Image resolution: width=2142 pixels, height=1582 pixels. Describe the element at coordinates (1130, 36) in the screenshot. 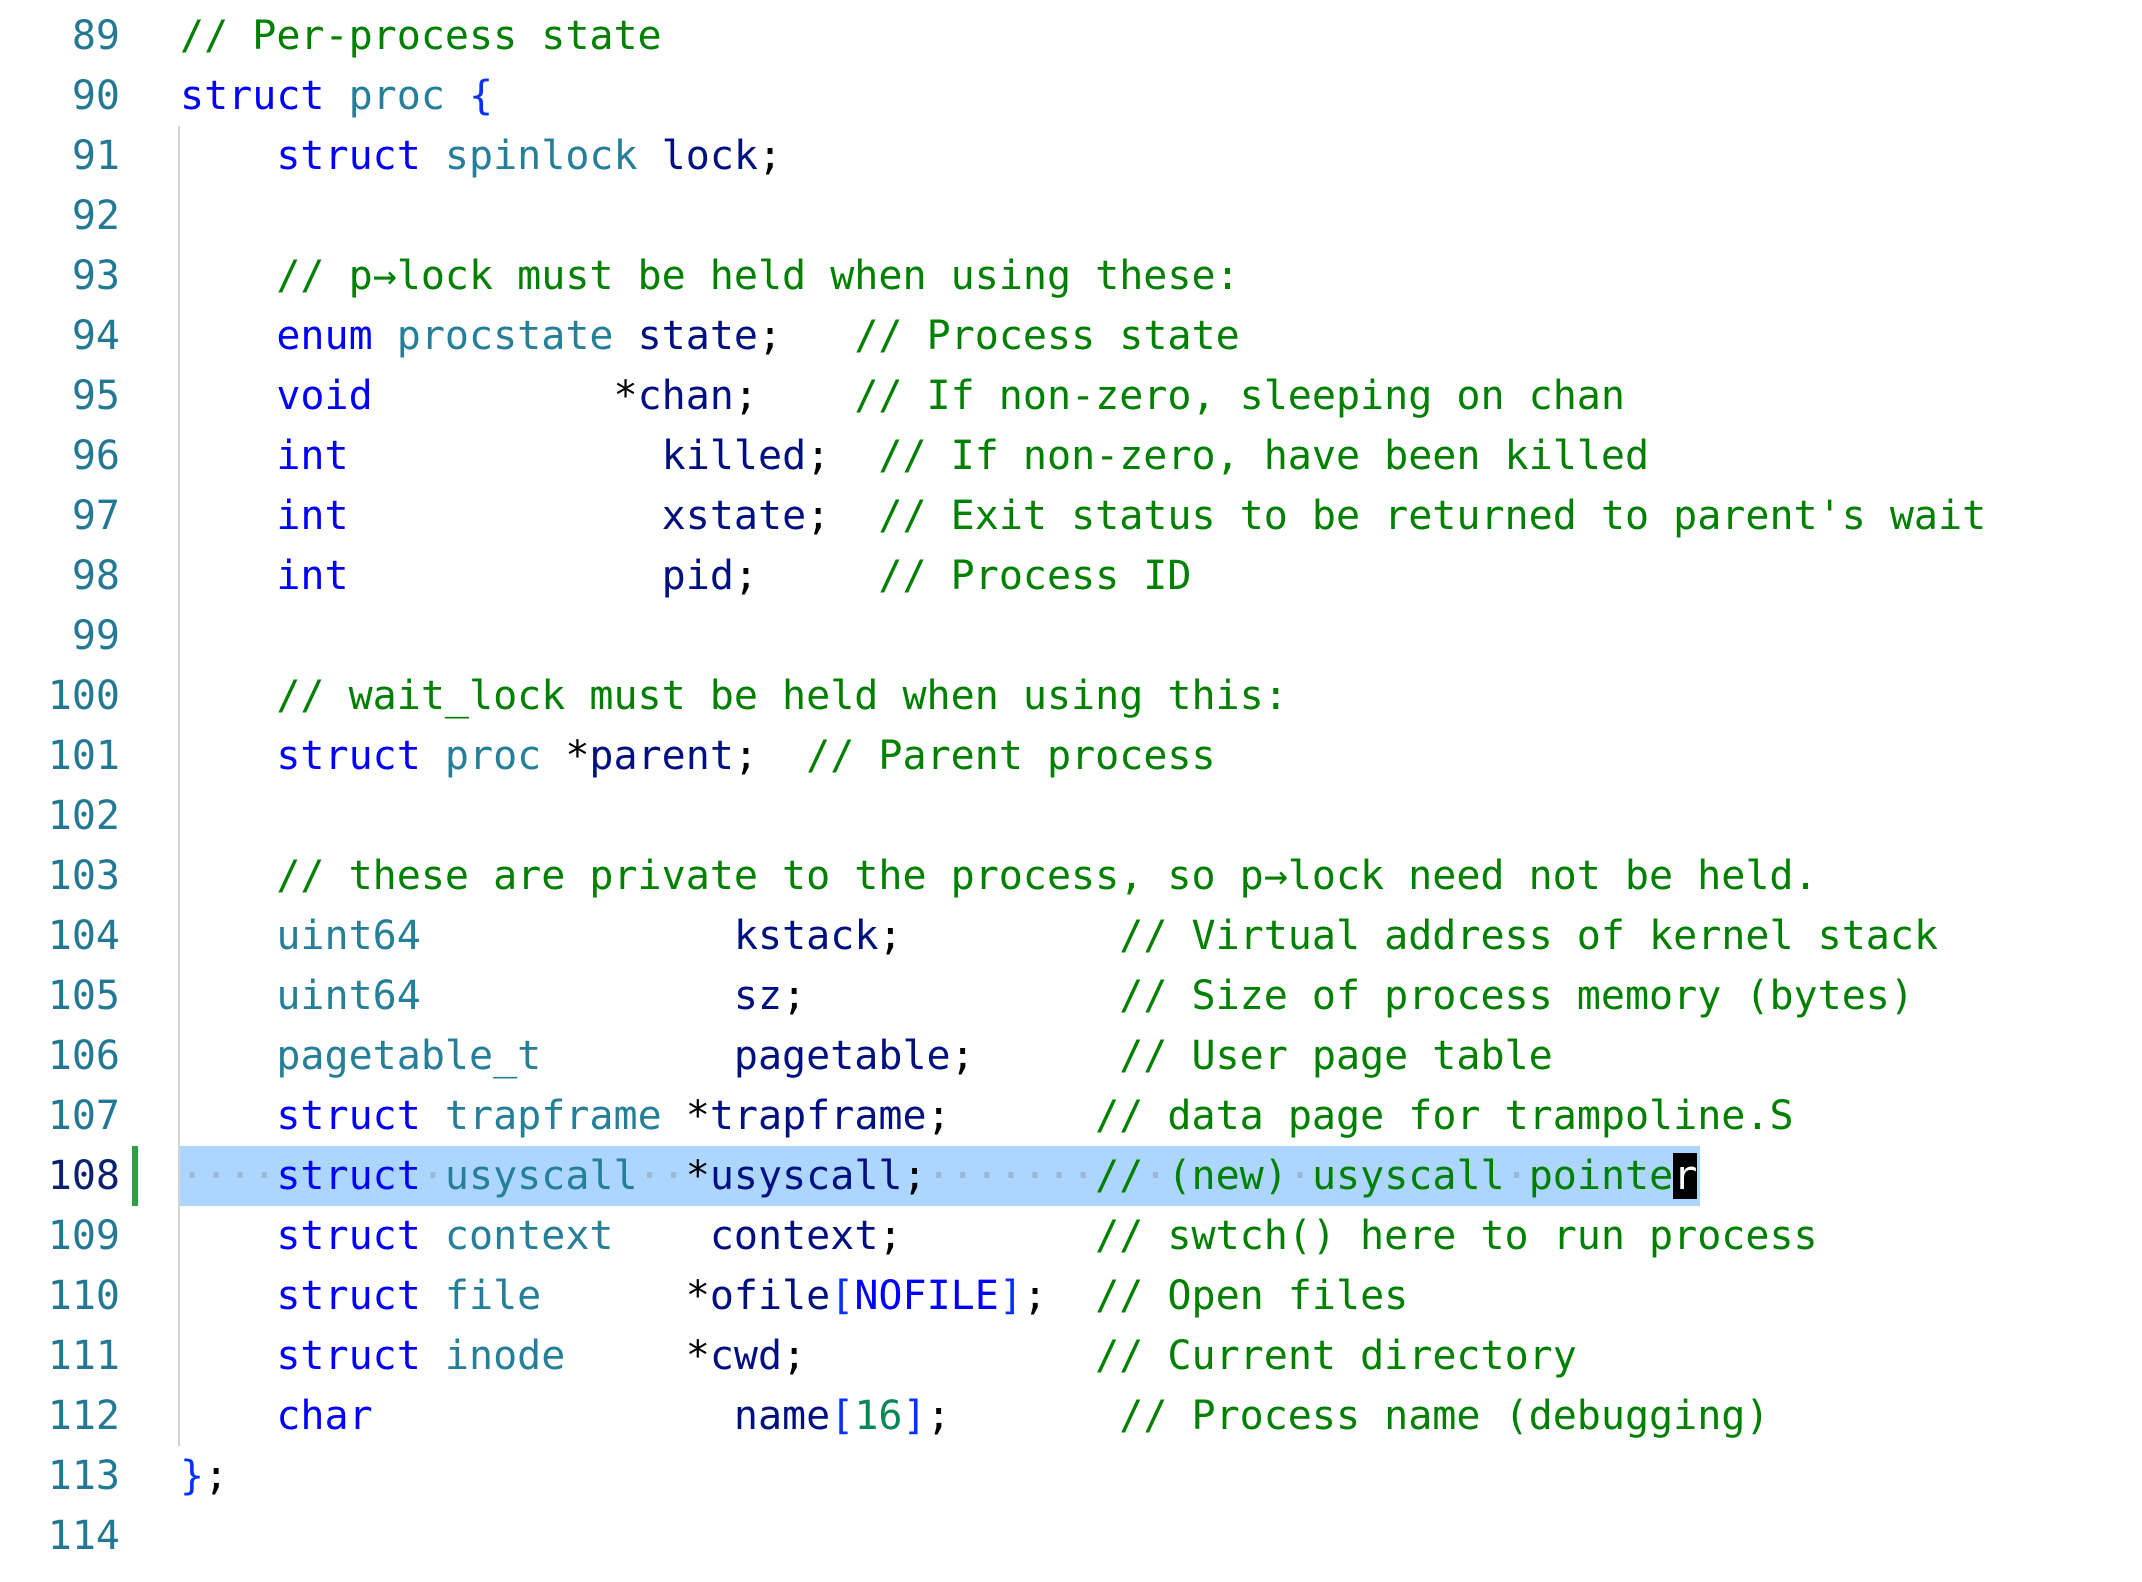

I see `code-line: // Per-process state` at that location.